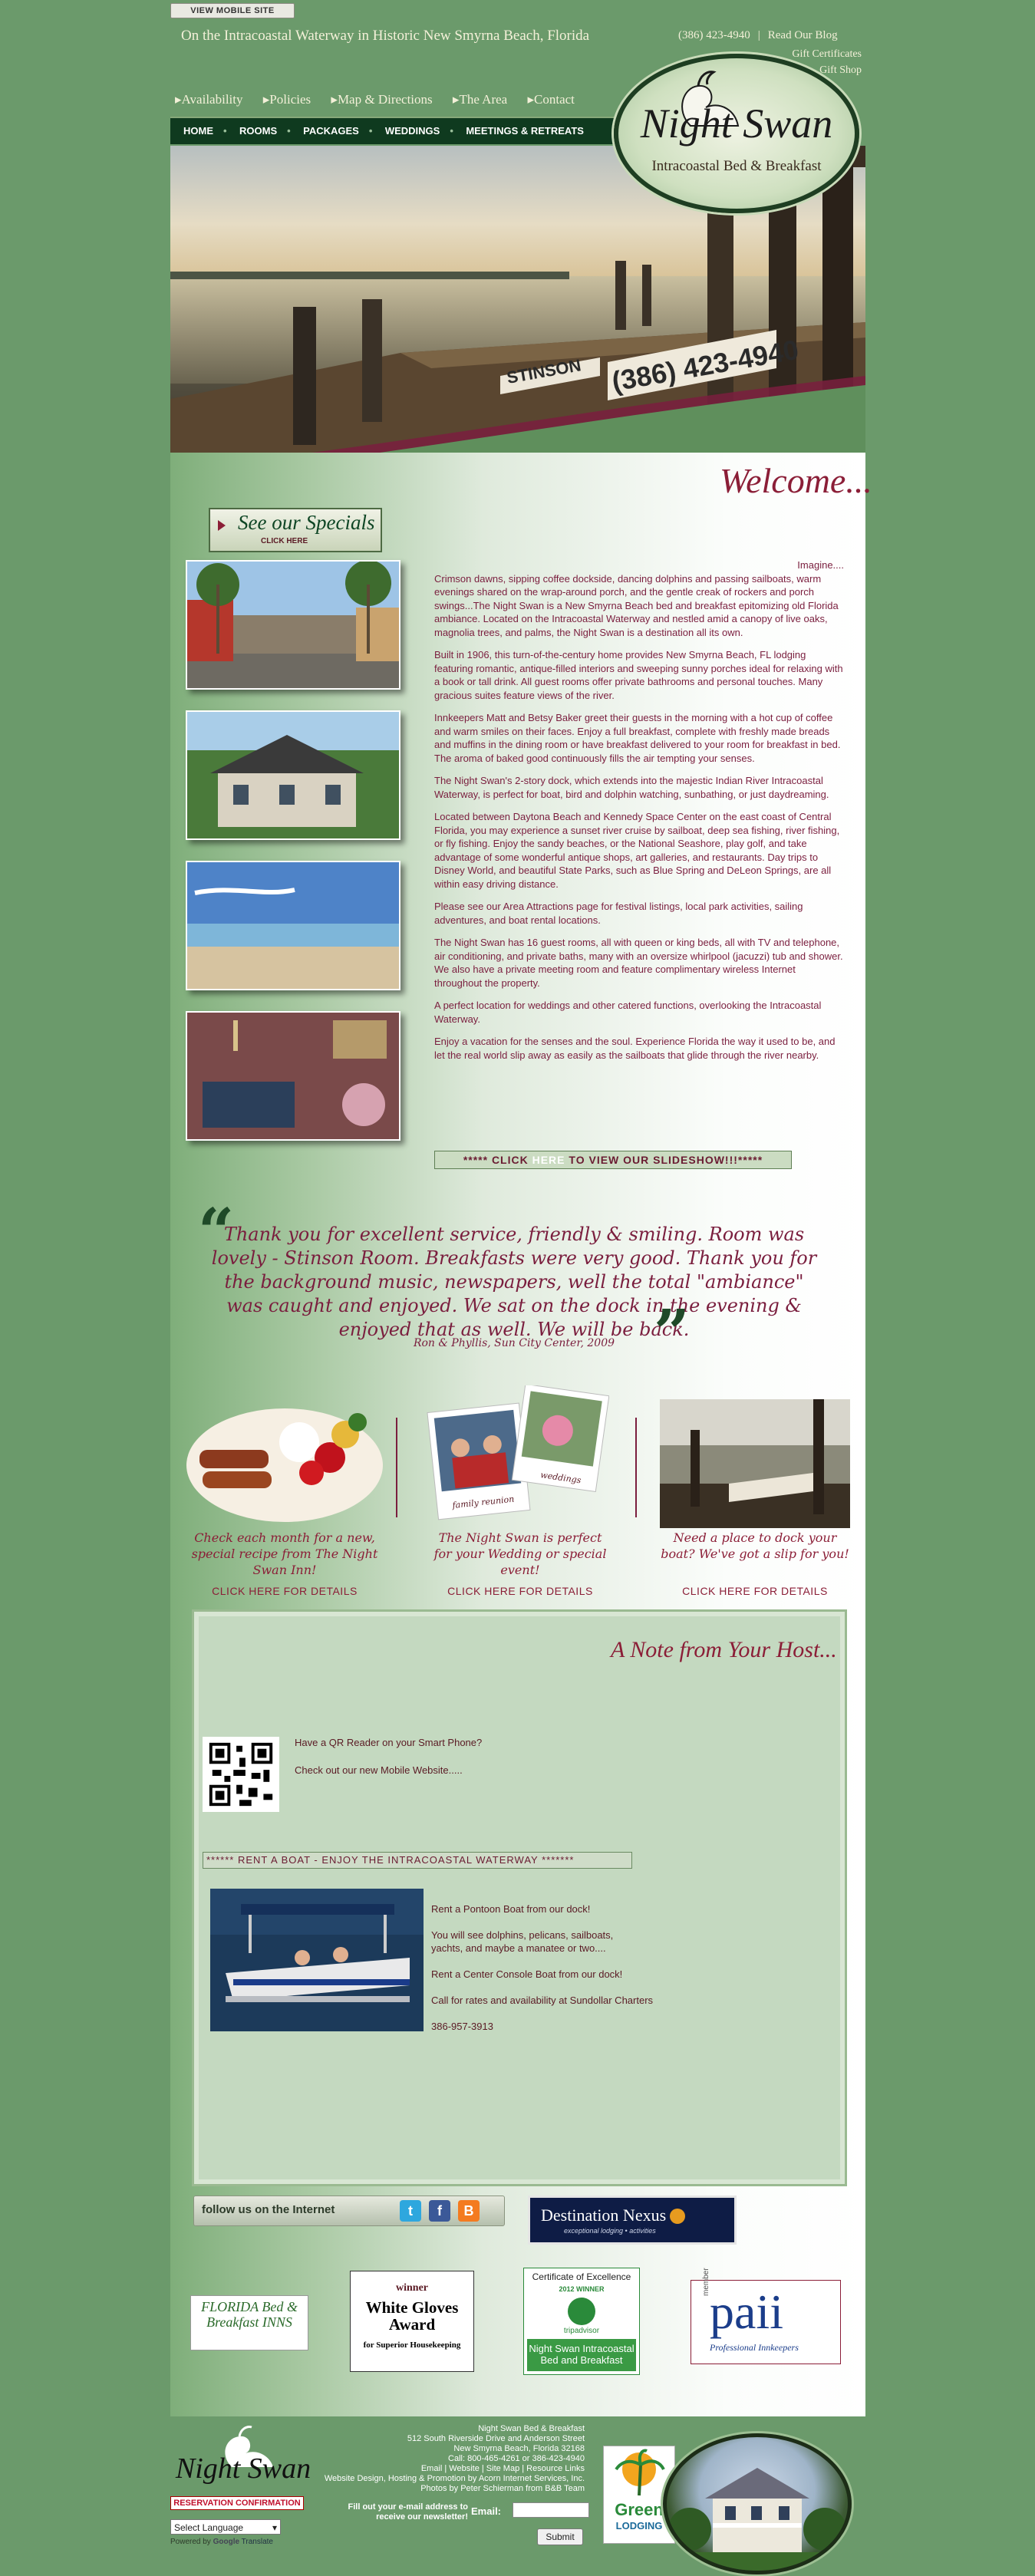  Describe the element at coordinates (293, 1076) in the screenshot. I see `parlor-art` at that location.